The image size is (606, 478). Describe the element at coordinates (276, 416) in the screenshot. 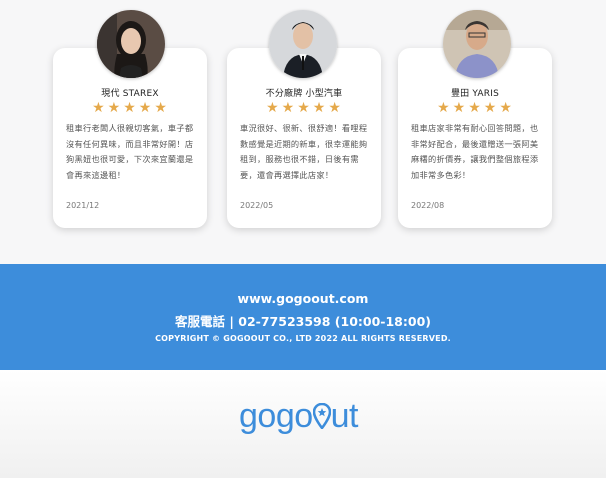

I see `logo-text-left: gogo` at that location.